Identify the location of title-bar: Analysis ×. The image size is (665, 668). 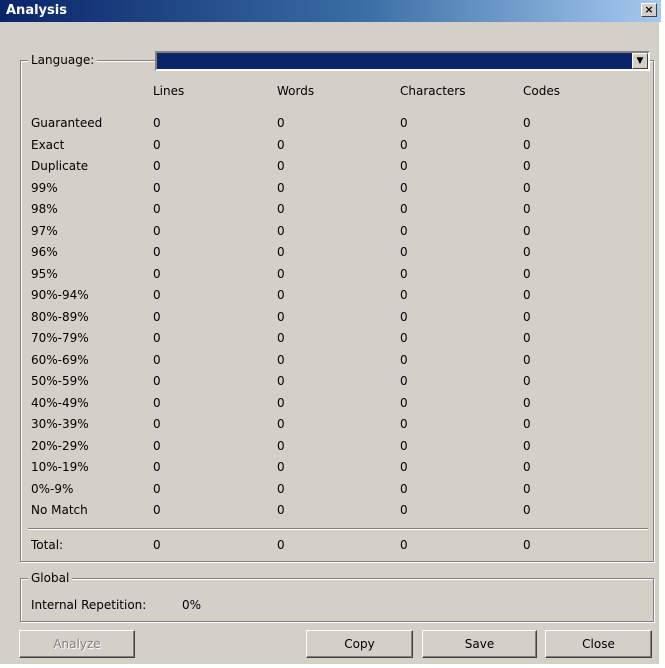
(330, 11).